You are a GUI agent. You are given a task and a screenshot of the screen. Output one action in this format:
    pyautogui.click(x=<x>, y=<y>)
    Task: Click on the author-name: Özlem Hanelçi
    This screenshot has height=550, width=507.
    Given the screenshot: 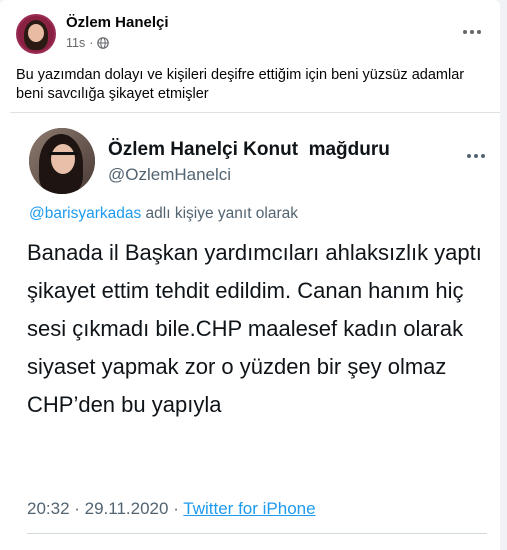 What is the action you would take?
    pyautogui.click(x=117, y=22)
    